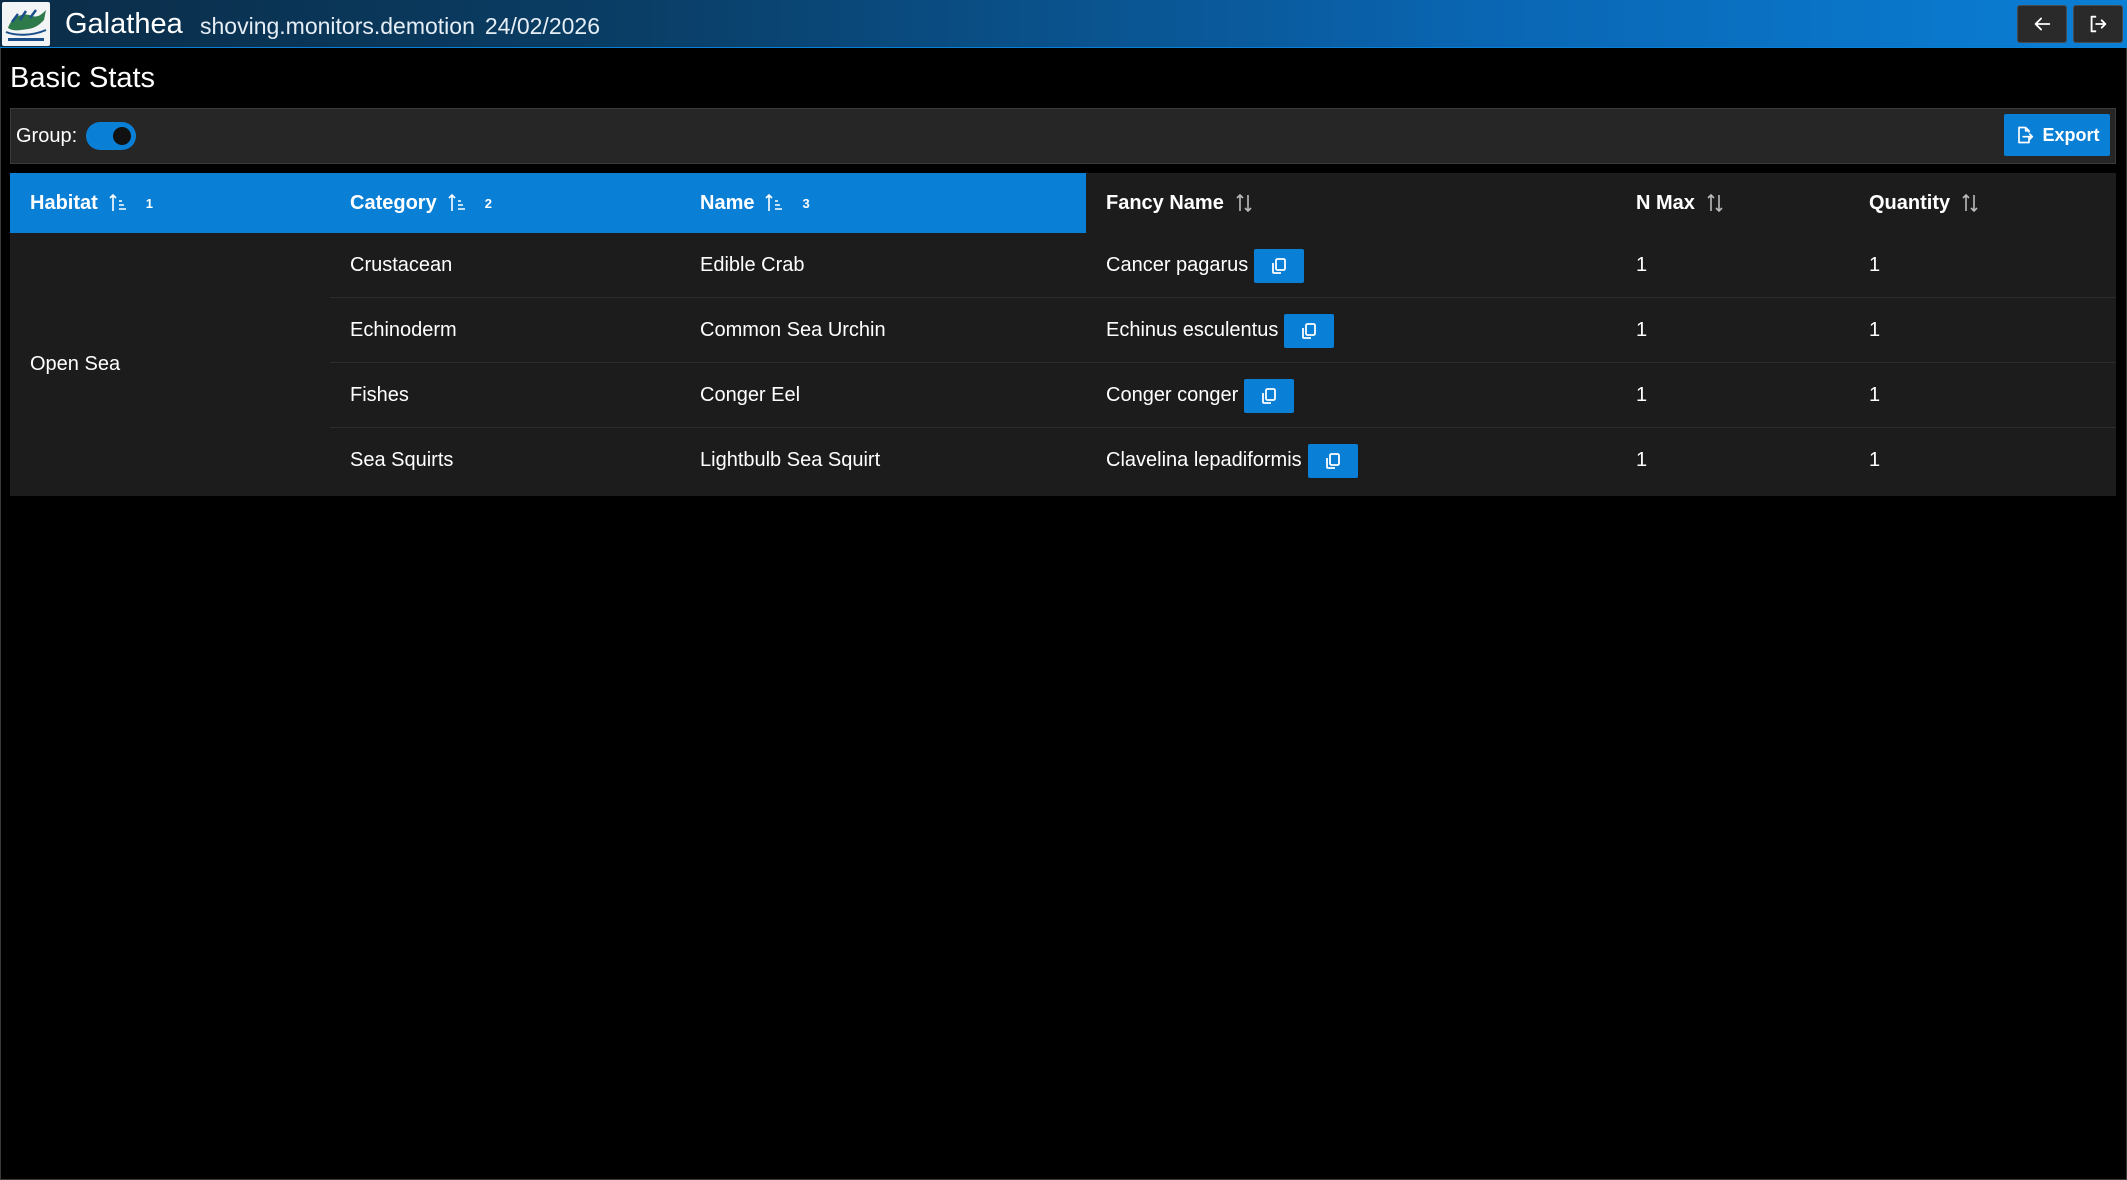 The image size is (2127, 1180). I want to click on fancy-name-cell: Echinus esculentus, so click(1220, 330).